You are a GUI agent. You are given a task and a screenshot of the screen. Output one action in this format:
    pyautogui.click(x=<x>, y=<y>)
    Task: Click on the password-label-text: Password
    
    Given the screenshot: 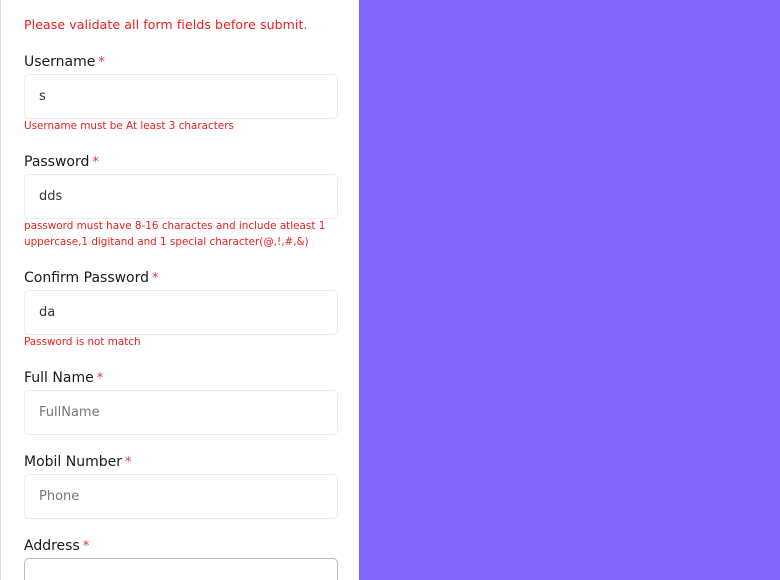 What is the action you would take?
    pyautogui.click(x=57, y=162)
    